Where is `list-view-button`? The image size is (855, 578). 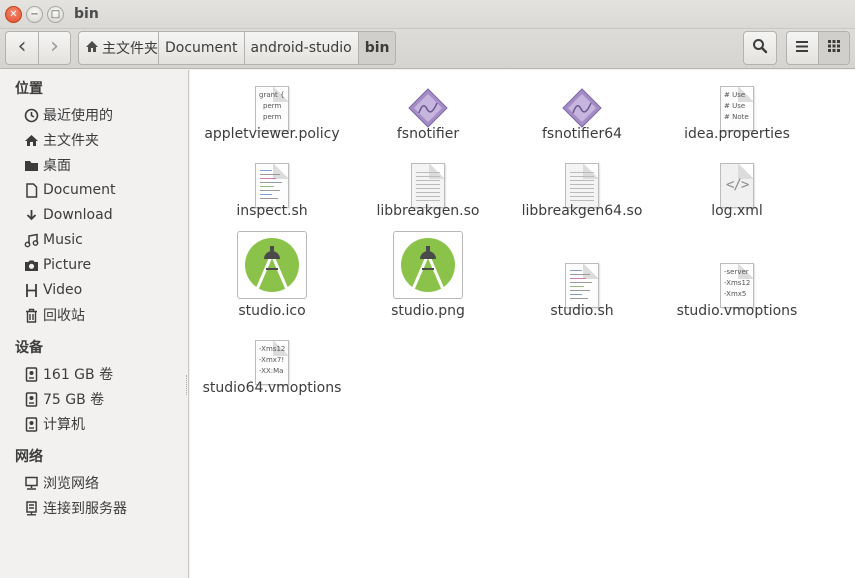 list-view-button is located at coordinates (802, 48).